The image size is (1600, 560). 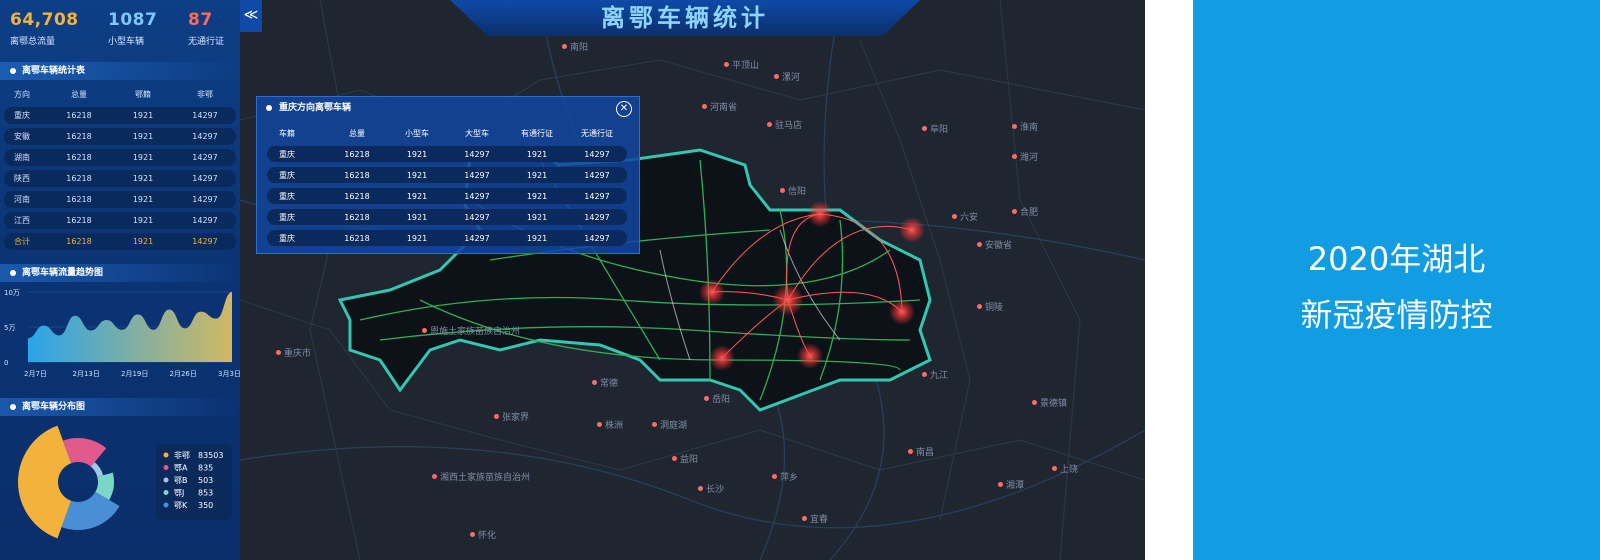 What do you see at coordinates (122, 333) in the screenshot?
I see `trend-area-chart: 10万 5万 0 2月7日 2月13日 2月19日 2月26日 3月3日` at bounding box center [122, 333].